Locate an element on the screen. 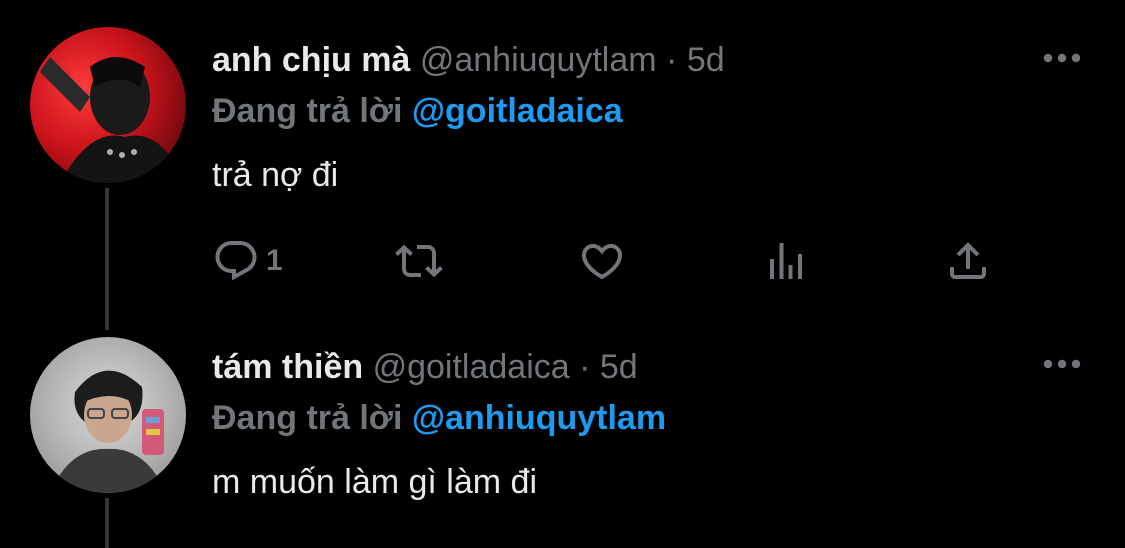 The image size is (1125, 548). user-handle: @anhiuquytlam is located at coordinates (538, 60).